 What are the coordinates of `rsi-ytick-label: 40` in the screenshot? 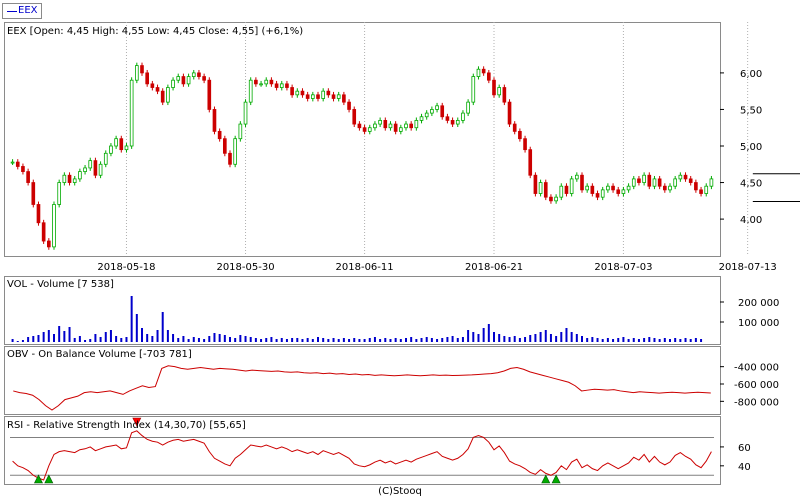 It's located at (744, 467).